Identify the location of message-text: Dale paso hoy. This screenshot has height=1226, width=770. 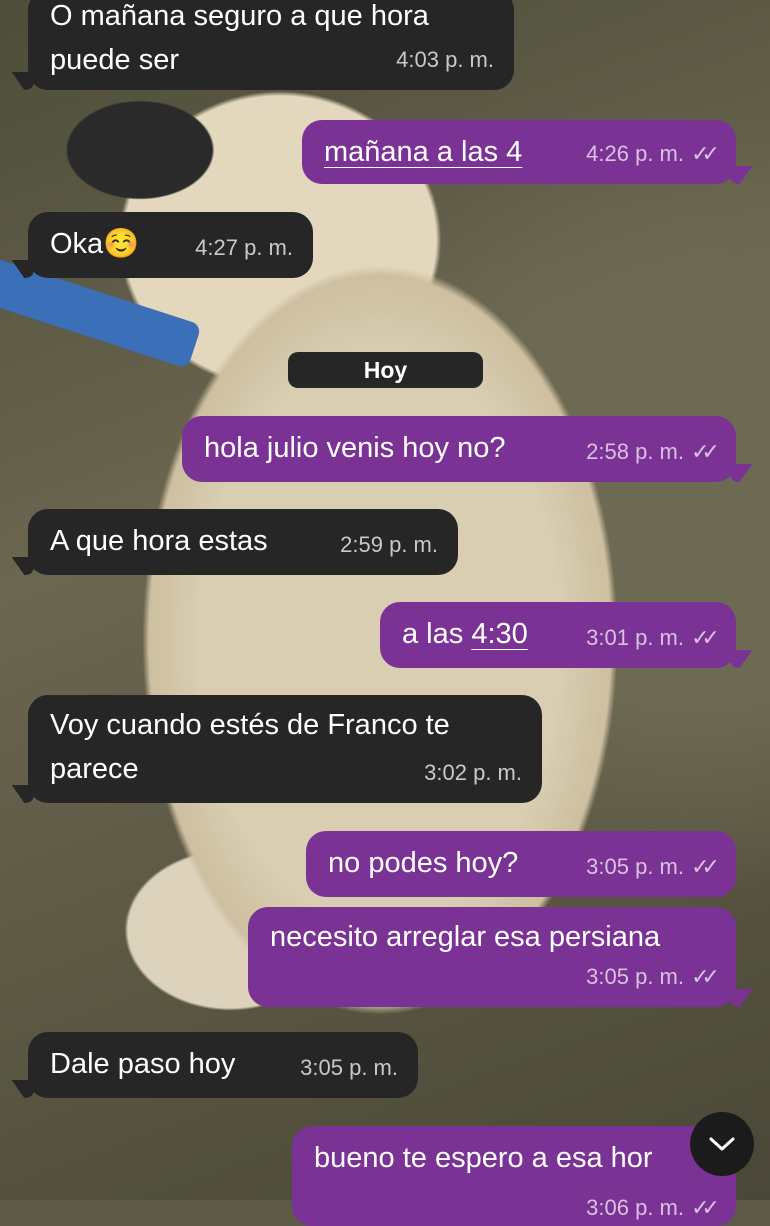
(143, 1064).